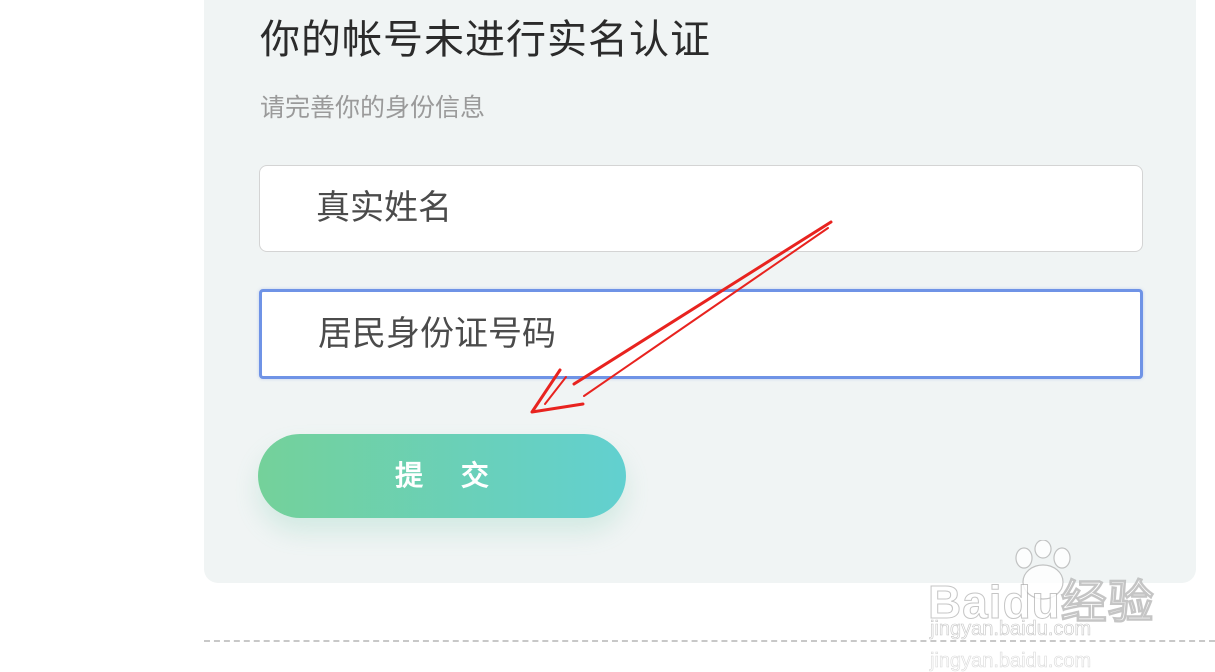 The image size is (1215, 672). I want to click on submit-button: 提 交, so click(442, 476).